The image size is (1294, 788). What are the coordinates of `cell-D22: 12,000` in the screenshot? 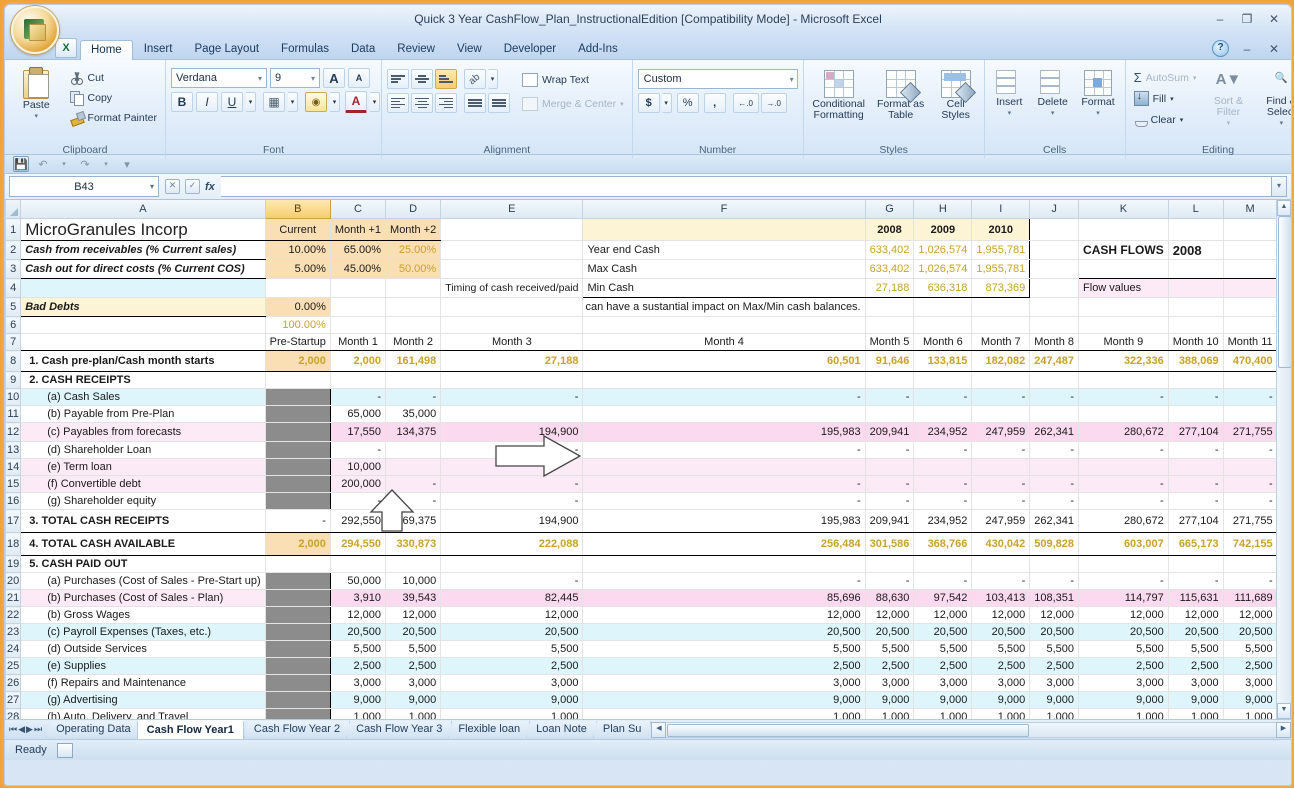 It's located at (413, 615).